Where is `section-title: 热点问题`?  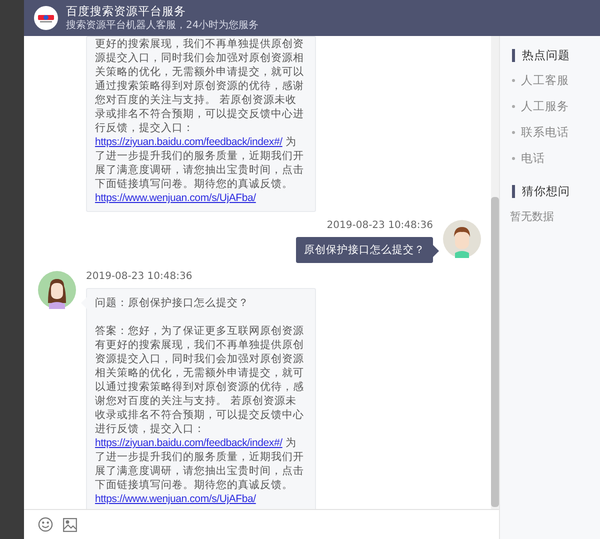 section-title: 热点问题 is located at coordinates (546, 55).